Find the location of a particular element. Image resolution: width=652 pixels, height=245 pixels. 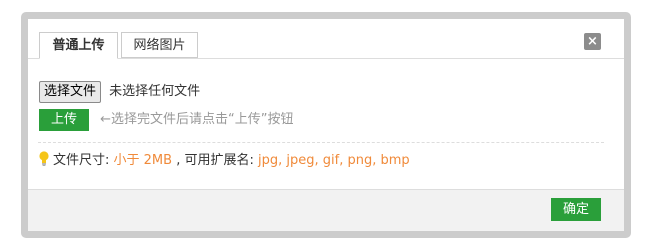

file-select-row: 选择文件 未选择任何文件 is located at coordinates (119, 92).